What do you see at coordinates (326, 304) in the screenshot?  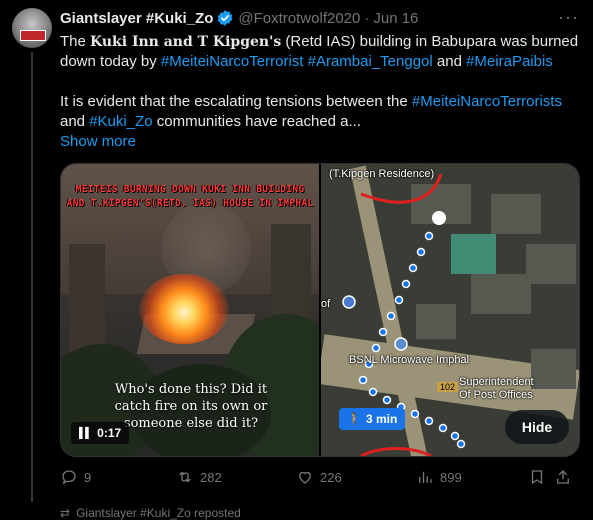 I see `map-label-left: of` at bounding box center [326, 304].